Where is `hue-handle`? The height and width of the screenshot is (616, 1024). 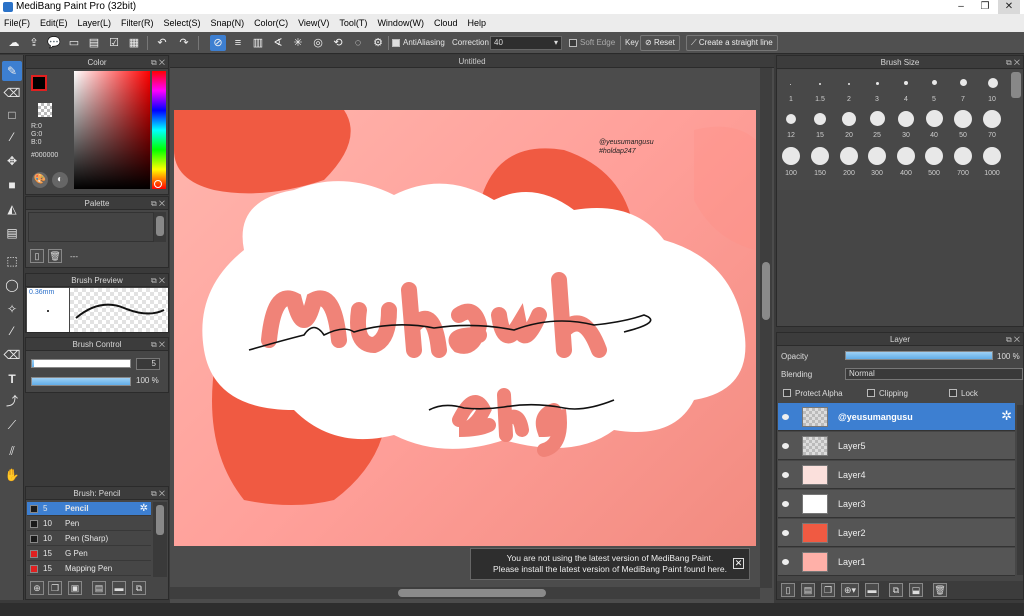 hue-handle is located at coordinates (158, 184).